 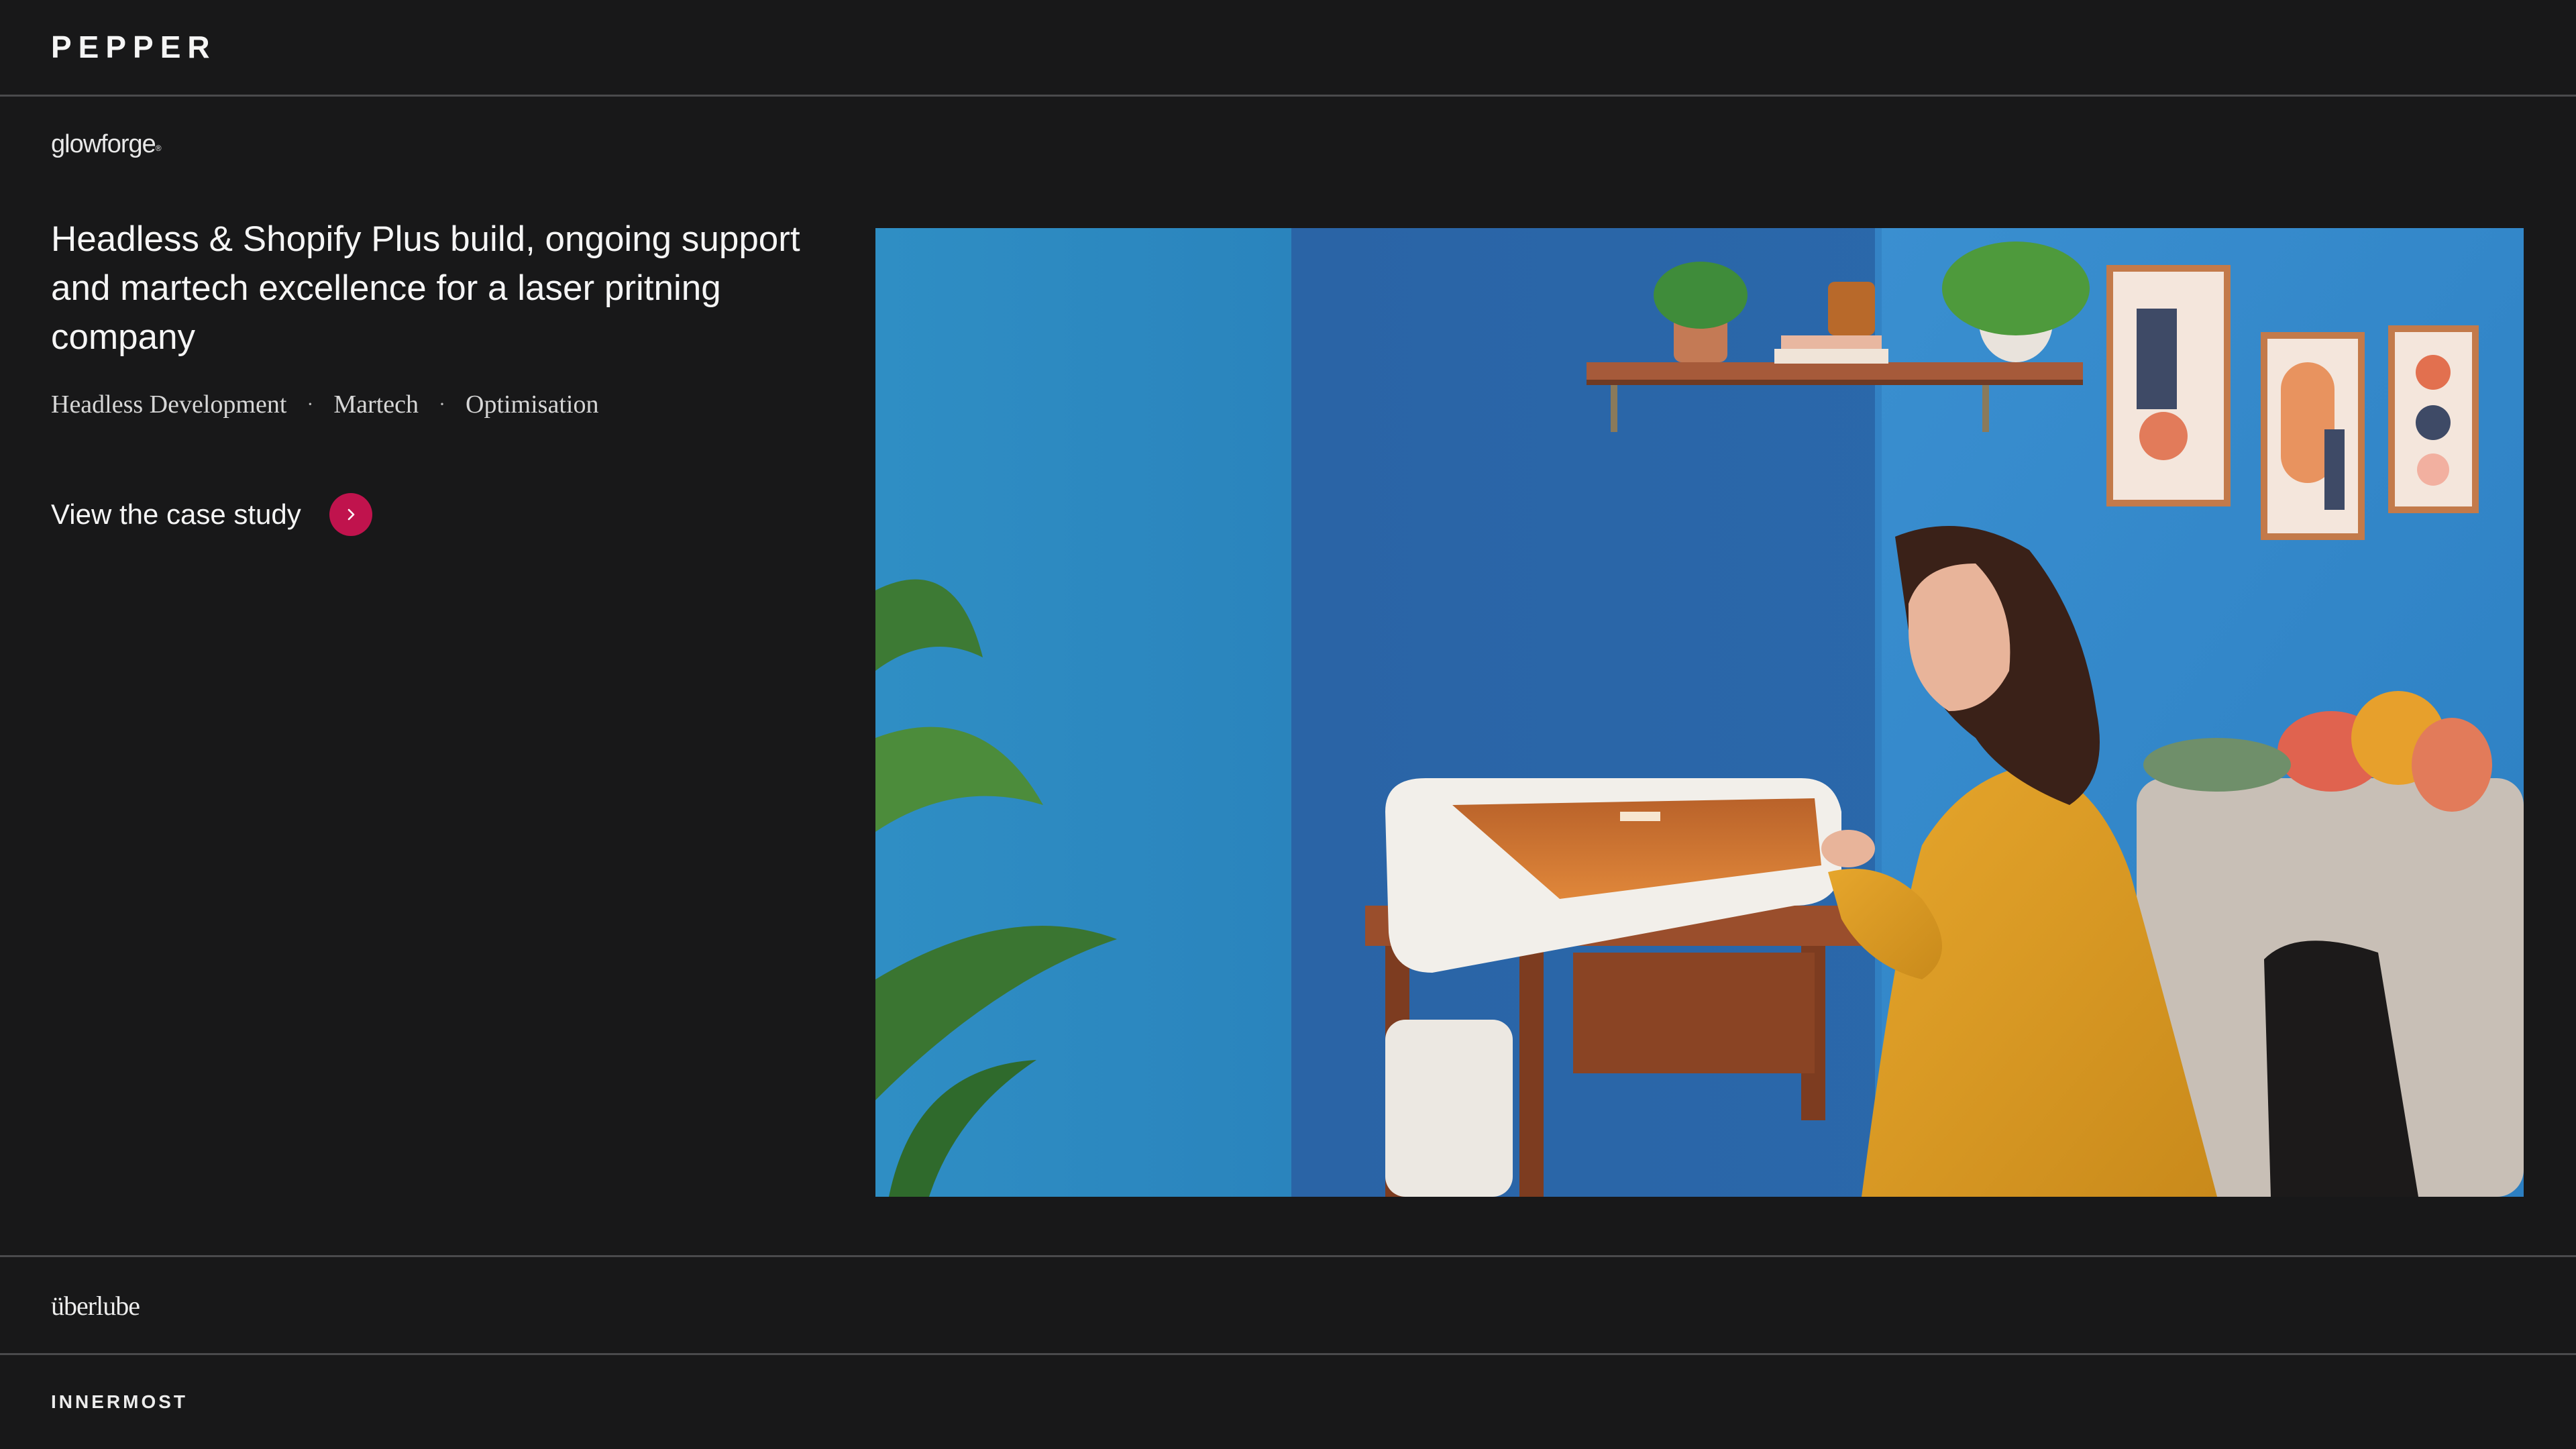 I want to click on chevron-right-icon, so click(x=350, y=514).